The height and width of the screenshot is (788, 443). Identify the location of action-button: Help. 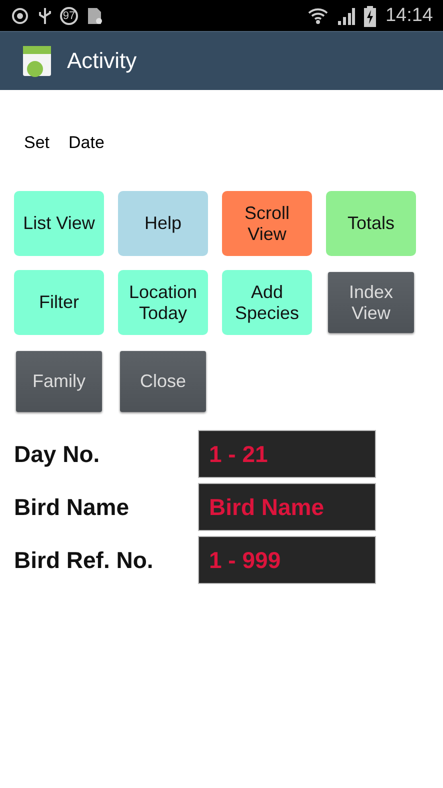
(163, 223).